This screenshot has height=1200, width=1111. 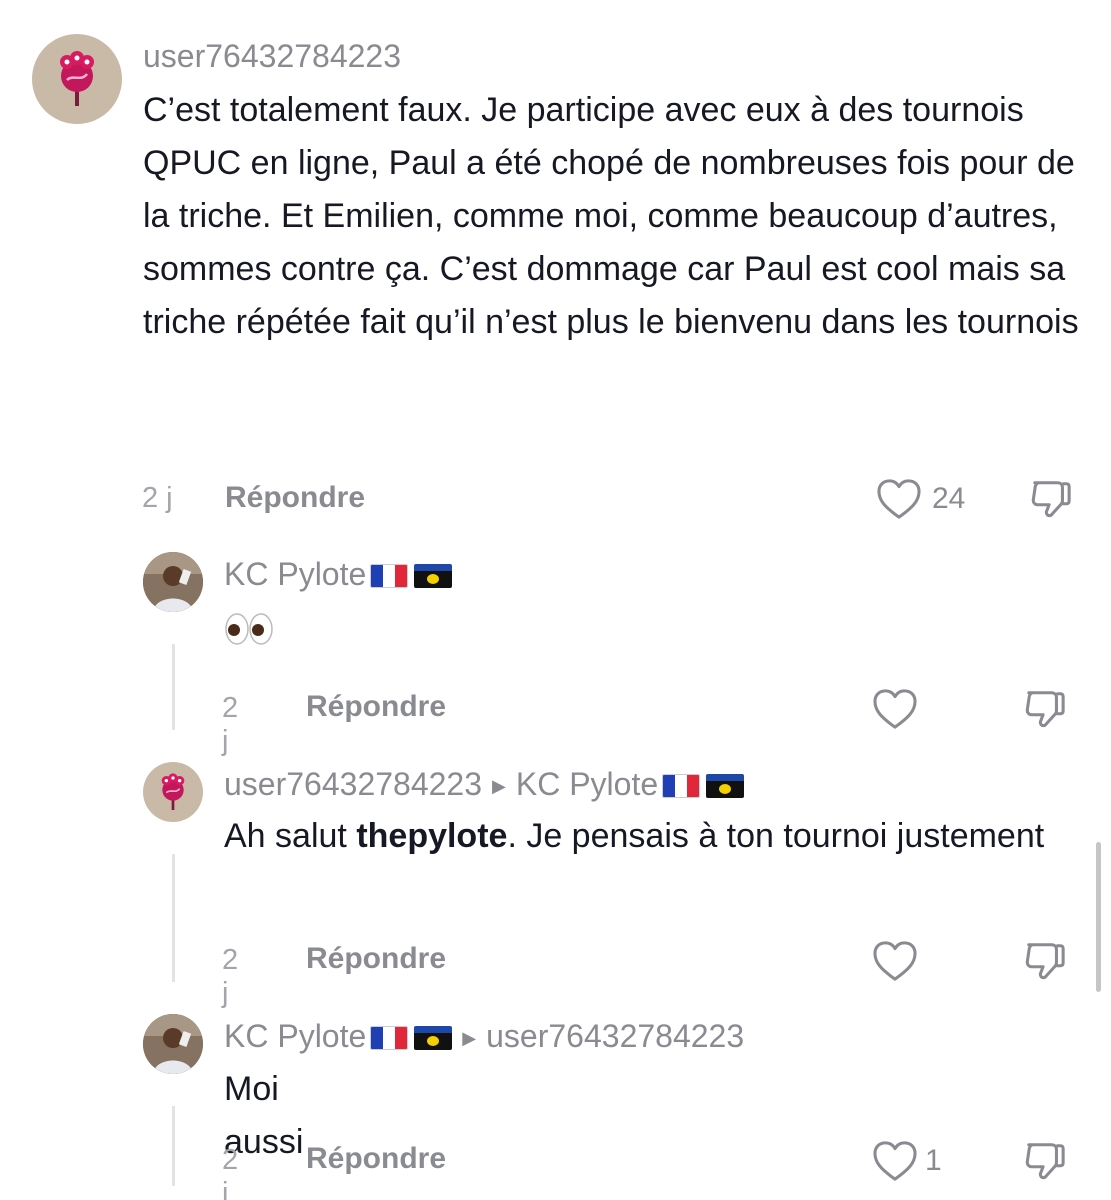 What do you see at coordinates (484, 1036) in the screenshot?
I see `reply-username: KC Pylote ▶ user76432784223` at bounding box center [484, 1036].